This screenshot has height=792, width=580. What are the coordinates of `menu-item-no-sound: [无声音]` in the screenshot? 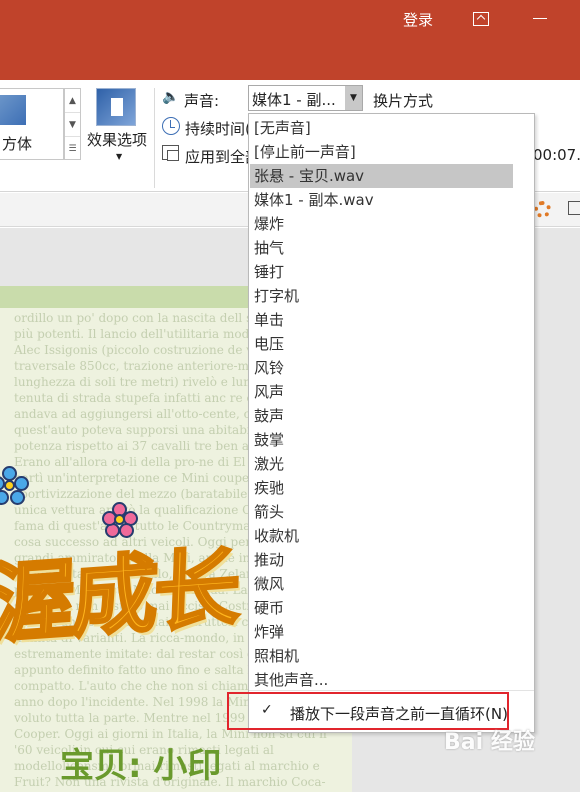 It's located at (381, 128).